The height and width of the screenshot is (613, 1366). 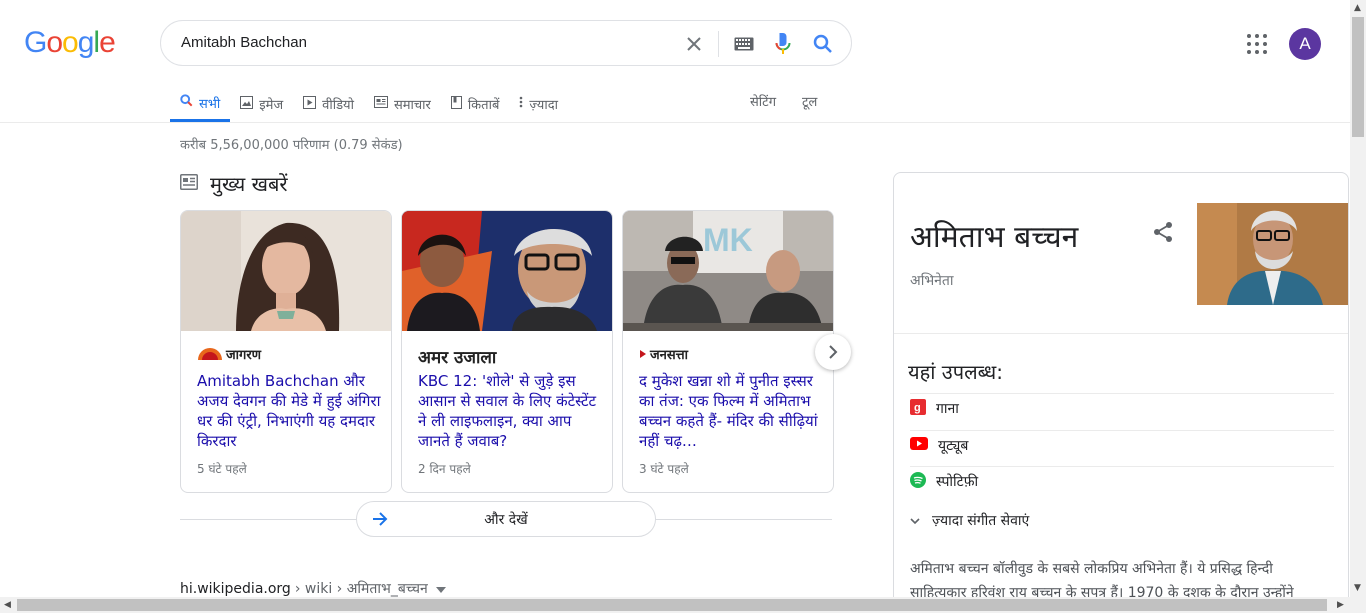 What do you see at coordinates (210, 104) in the screenshot?
I see `tab-label: सभी` at bounding box center [210, 104].